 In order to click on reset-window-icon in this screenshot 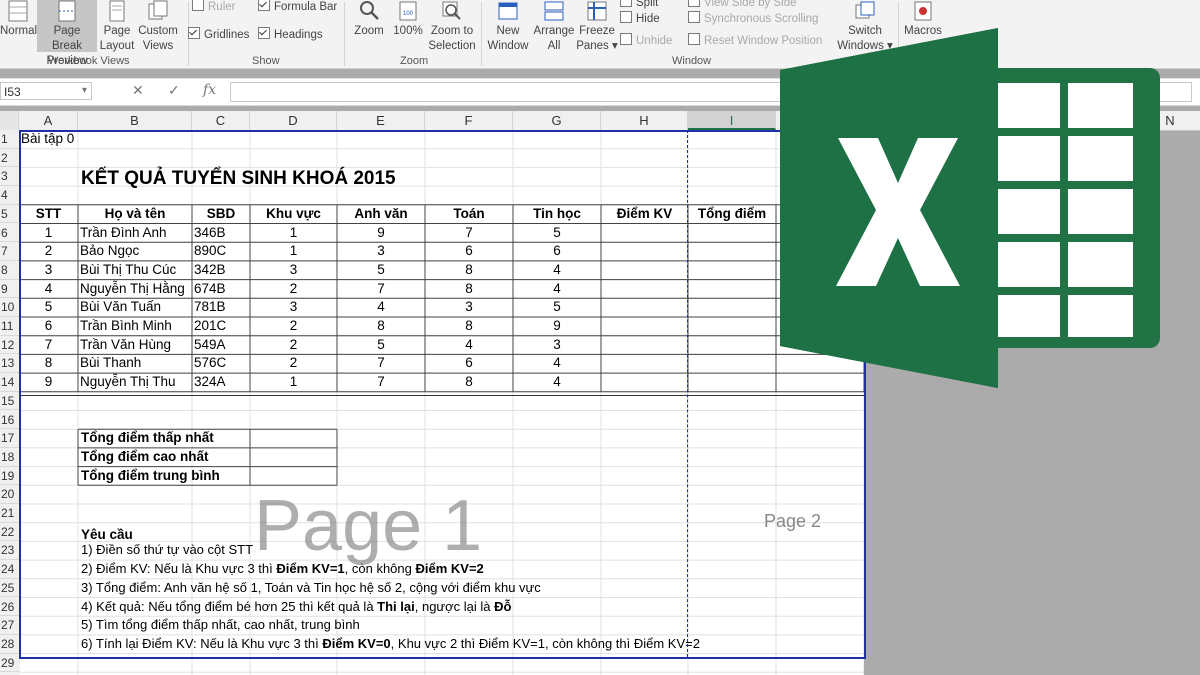, I will do `click(694, 39)`.